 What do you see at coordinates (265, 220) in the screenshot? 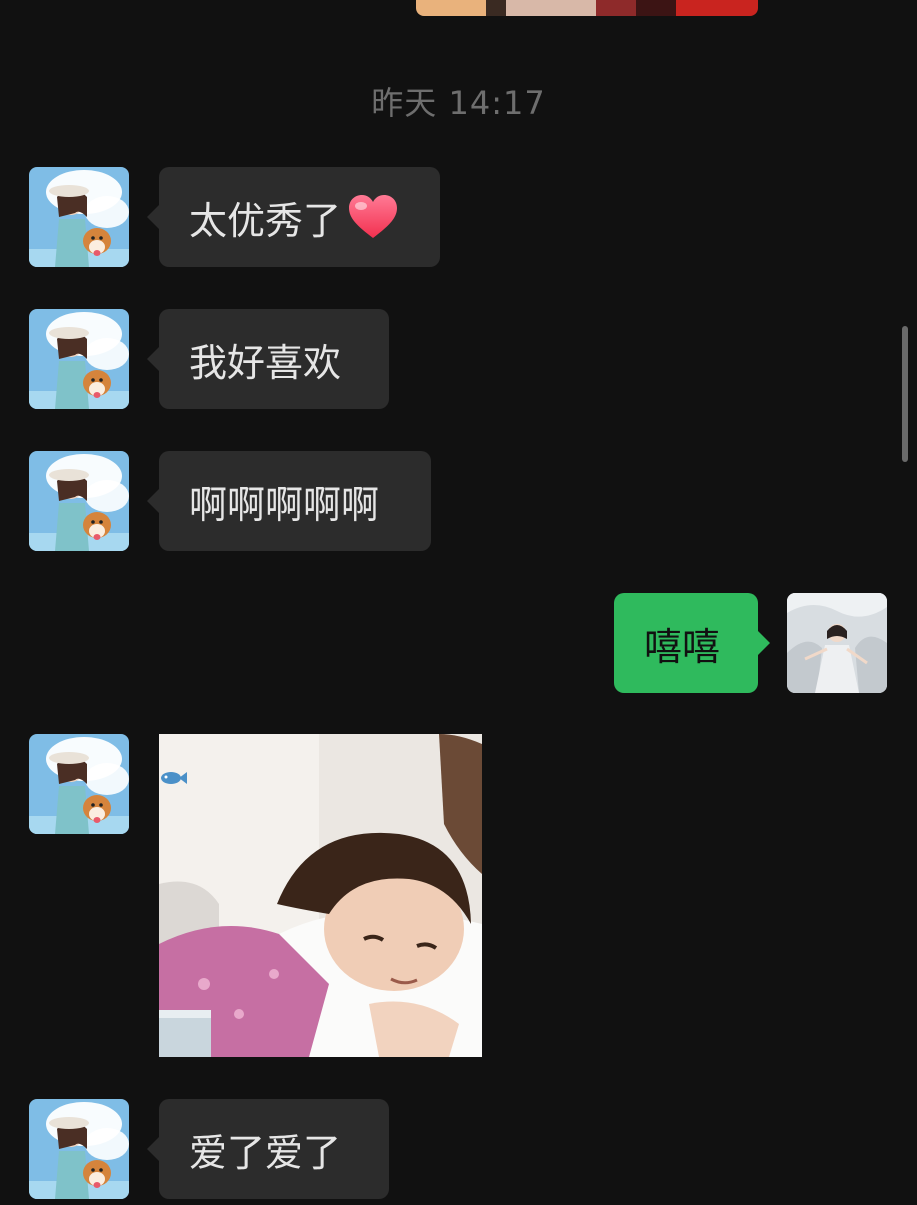
I see `message-text: 太优秀了` at bounding box center [265, 220].